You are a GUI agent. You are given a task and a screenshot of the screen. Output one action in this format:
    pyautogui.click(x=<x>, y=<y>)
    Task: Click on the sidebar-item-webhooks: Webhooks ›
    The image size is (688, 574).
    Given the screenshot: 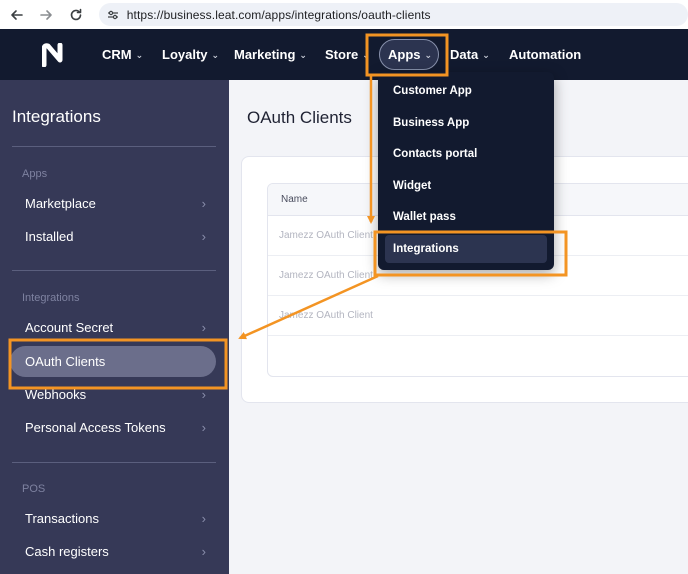 What is the action you would take?
    pyautogui.click(x=113, y=394)
    